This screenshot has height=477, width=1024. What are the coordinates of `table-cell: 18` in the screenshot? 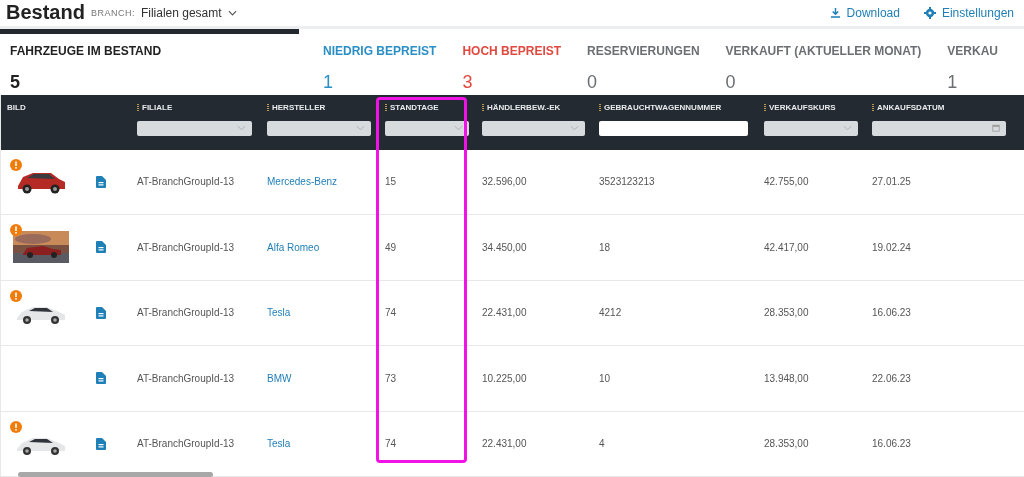 It's located at (605, 247).